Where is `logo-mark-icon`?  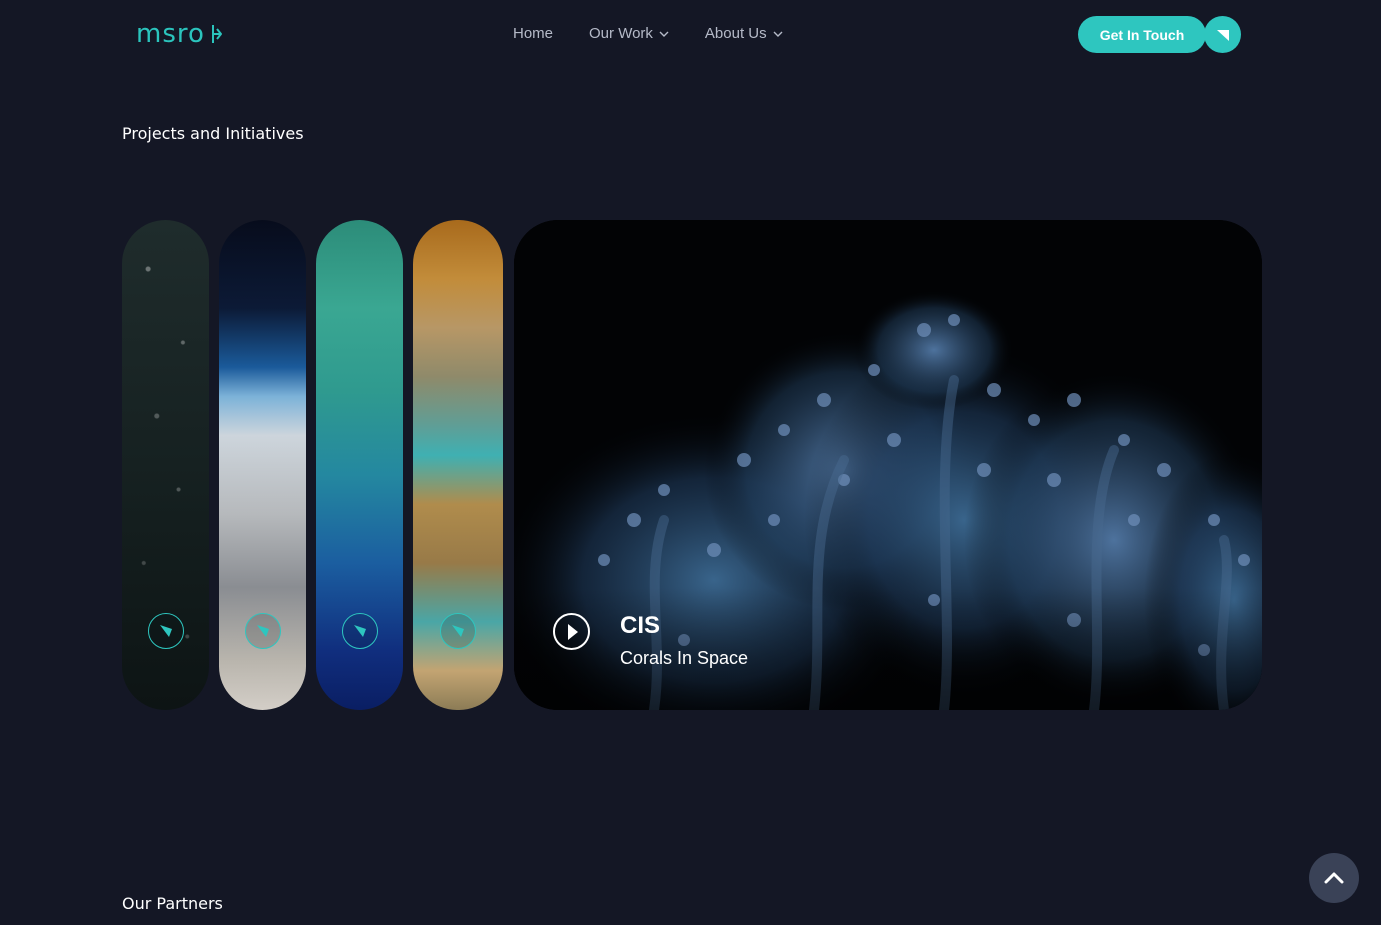 logo-mark-icon is located at coordinates (216, 34).